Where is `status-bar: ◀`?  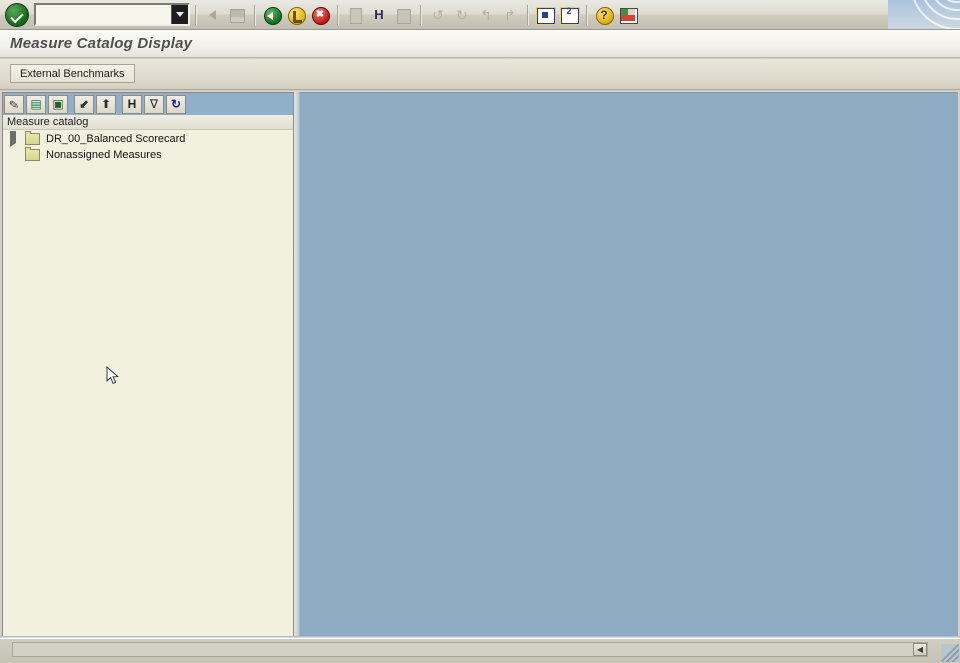 status-bar: ◀ is located at coordinates (480, 650).